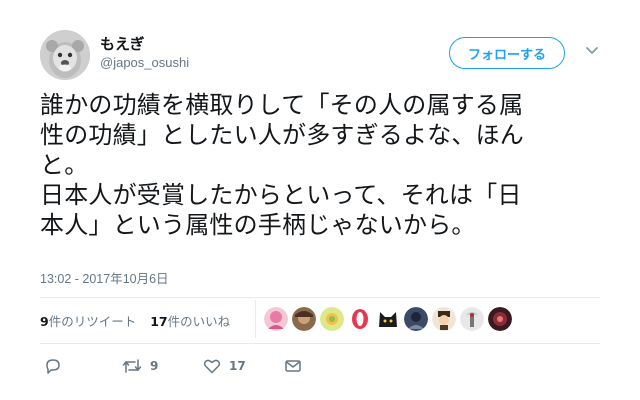 This screenshot has width=640, height=400. I want to click on retweet-icon, so click(132, 366).